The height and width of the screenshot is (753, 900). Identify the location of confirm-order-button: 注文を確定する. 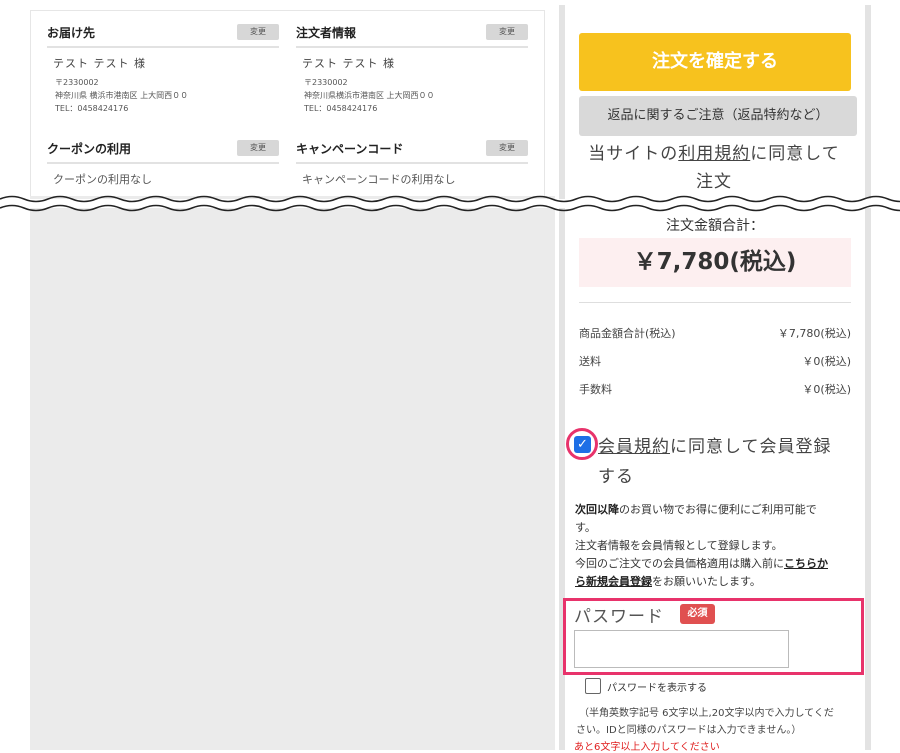
(715, 62).